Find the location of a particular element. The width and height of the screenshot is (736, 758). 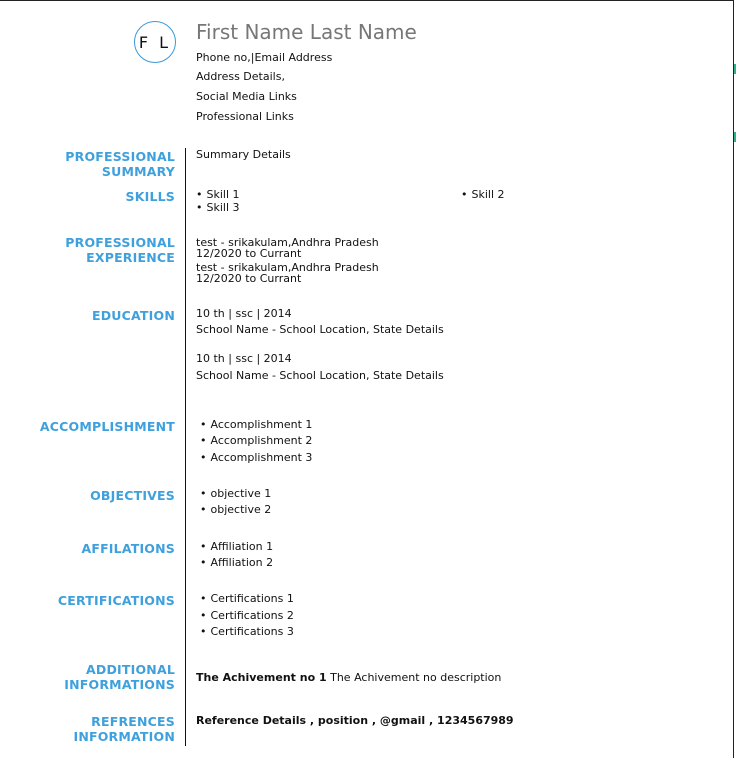

accomplishment-item: Accomplishment 1 is located at coordinates (256, 425).